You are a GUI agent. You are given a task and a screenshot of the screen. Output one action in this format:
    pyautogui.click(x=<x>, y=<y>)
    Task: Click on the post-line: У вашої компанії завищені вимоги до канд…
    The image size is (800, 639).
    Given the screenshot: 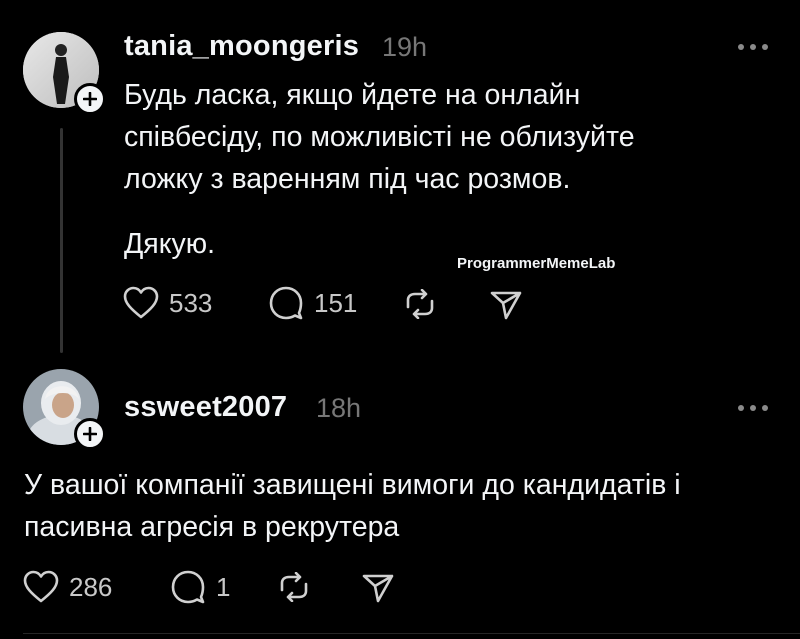 What is the action you would take?
    pyautogui.click(x=352, y=485)
    